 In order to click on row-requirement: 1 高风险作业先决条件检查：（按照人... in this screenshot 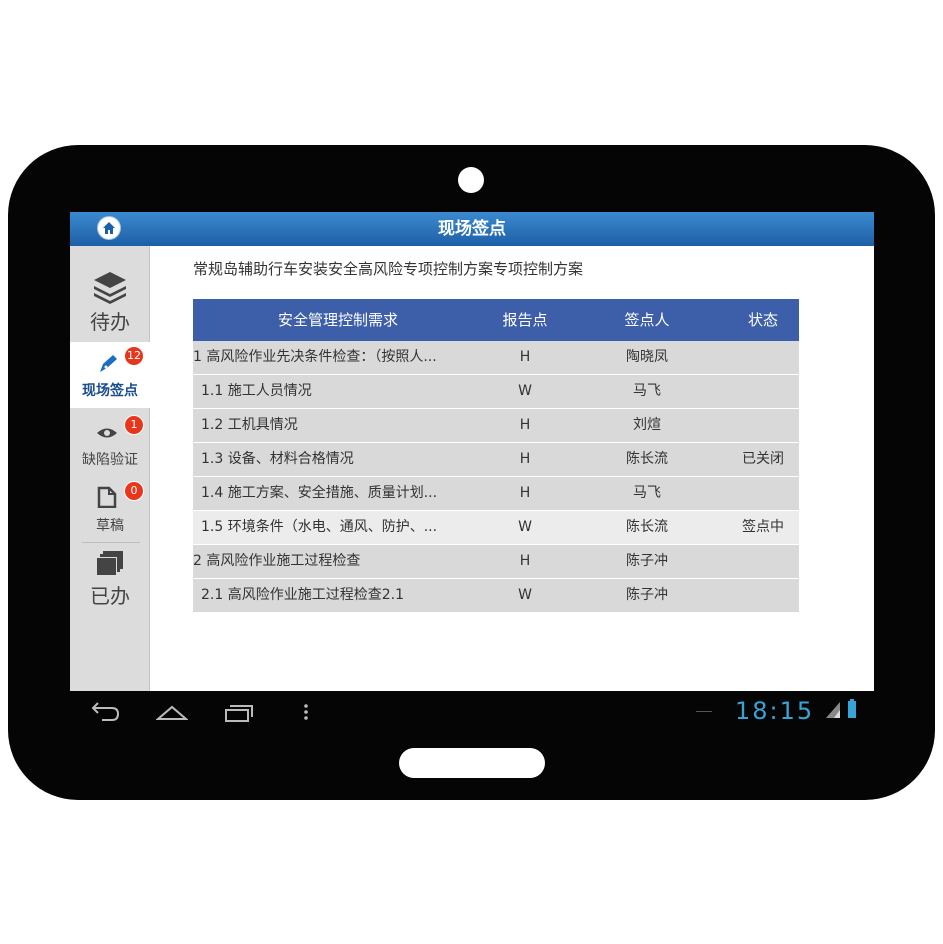, I will do `click(315, 357)`.